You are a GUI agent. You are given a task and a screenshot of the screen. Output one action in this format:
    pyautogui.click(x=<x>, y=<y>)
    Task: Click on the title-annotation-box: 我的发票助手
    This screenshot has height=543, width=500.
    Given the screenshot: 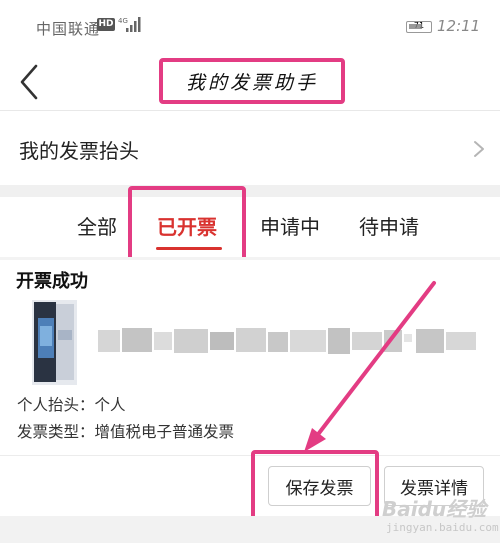 What is the action you would take?
    pyautogui.click(x=252, y=81)
    